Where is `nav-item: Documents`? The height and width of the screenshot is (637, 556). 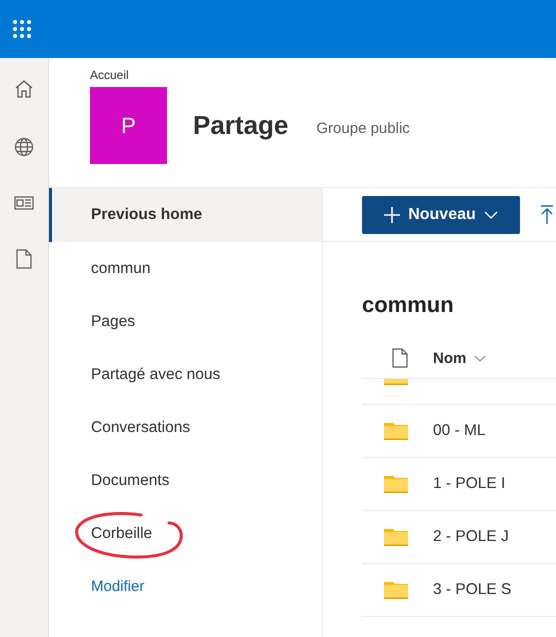
nav-item: Documents is located at coordinates (185, 480).